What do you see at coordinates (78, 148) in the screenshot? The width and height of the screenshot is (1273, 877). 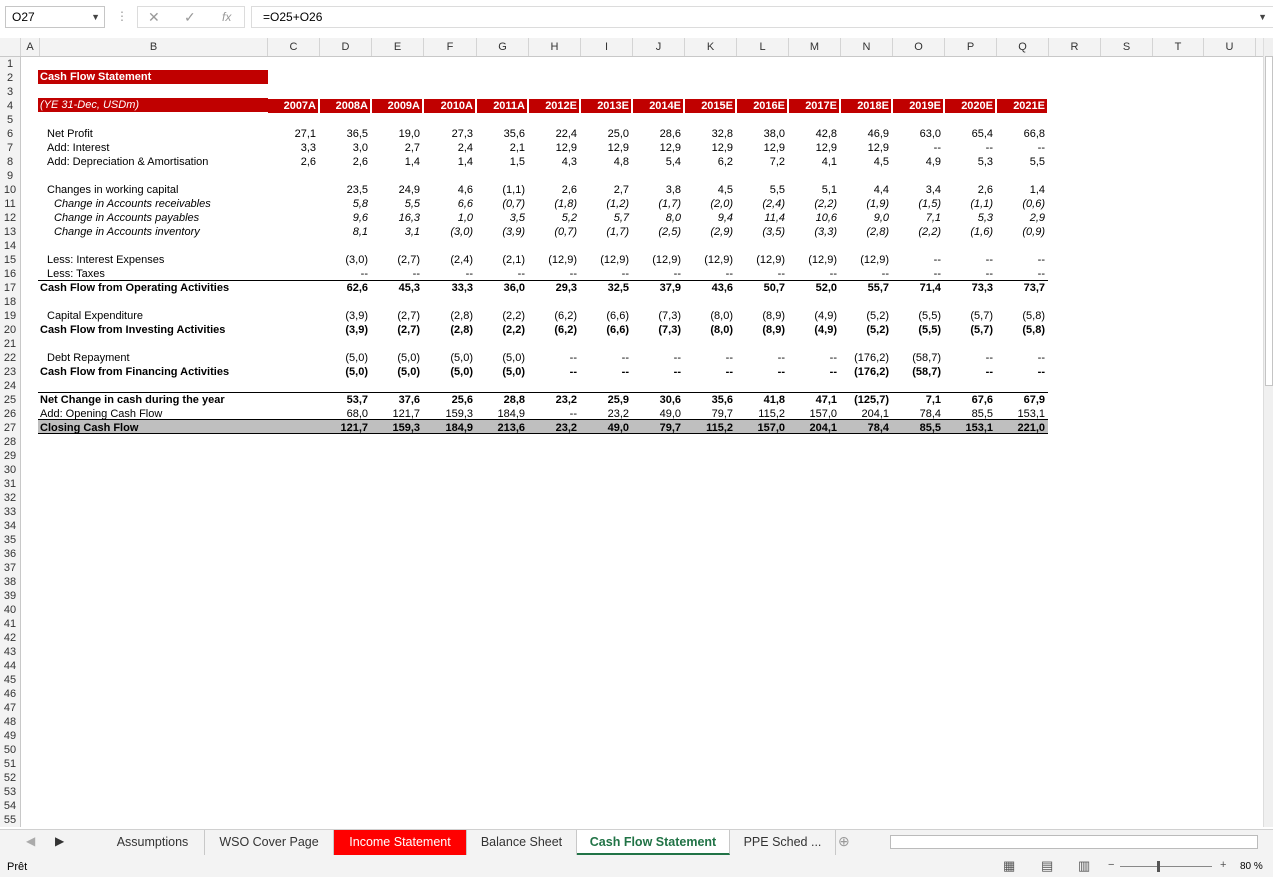 I see `line-item-label: Add: Interest` at bounding box center [78, 148].